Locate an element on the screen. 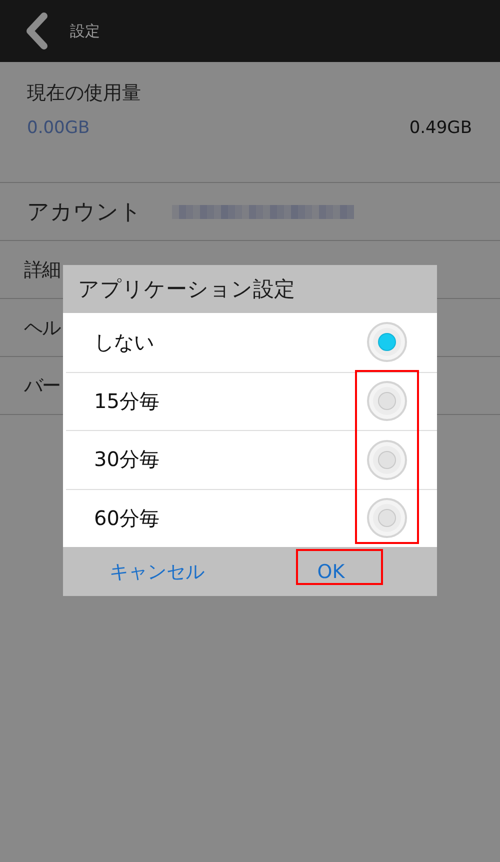  usage-label: 現在の使用量 is located at coordinates (84, 93).